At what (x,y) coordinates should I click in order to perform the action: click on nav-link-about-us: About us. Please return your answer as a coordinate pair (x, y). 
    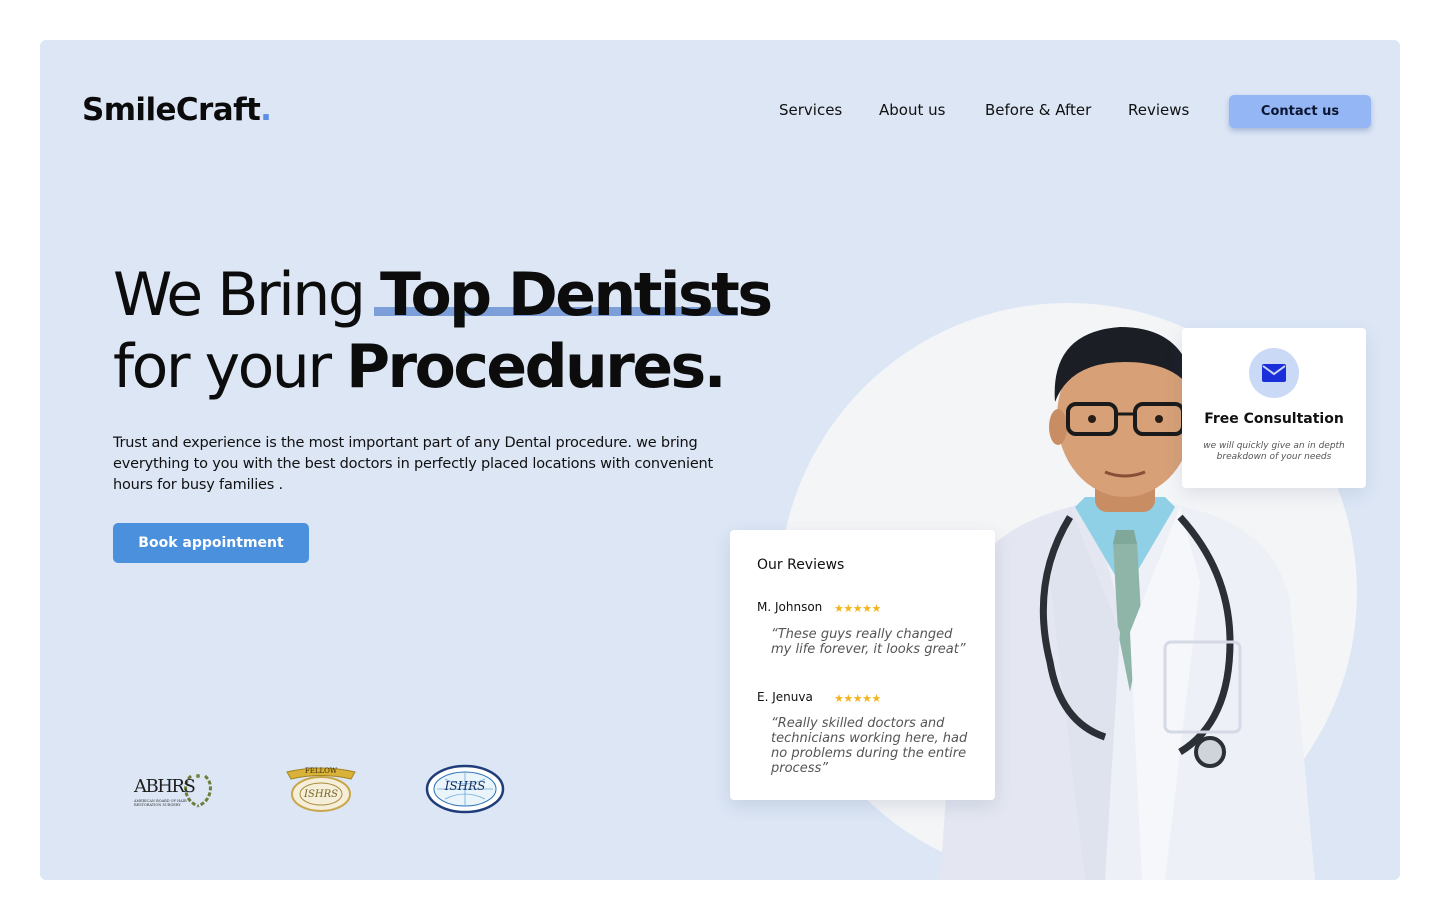
    Looking at the image, I should click on (912, 110).